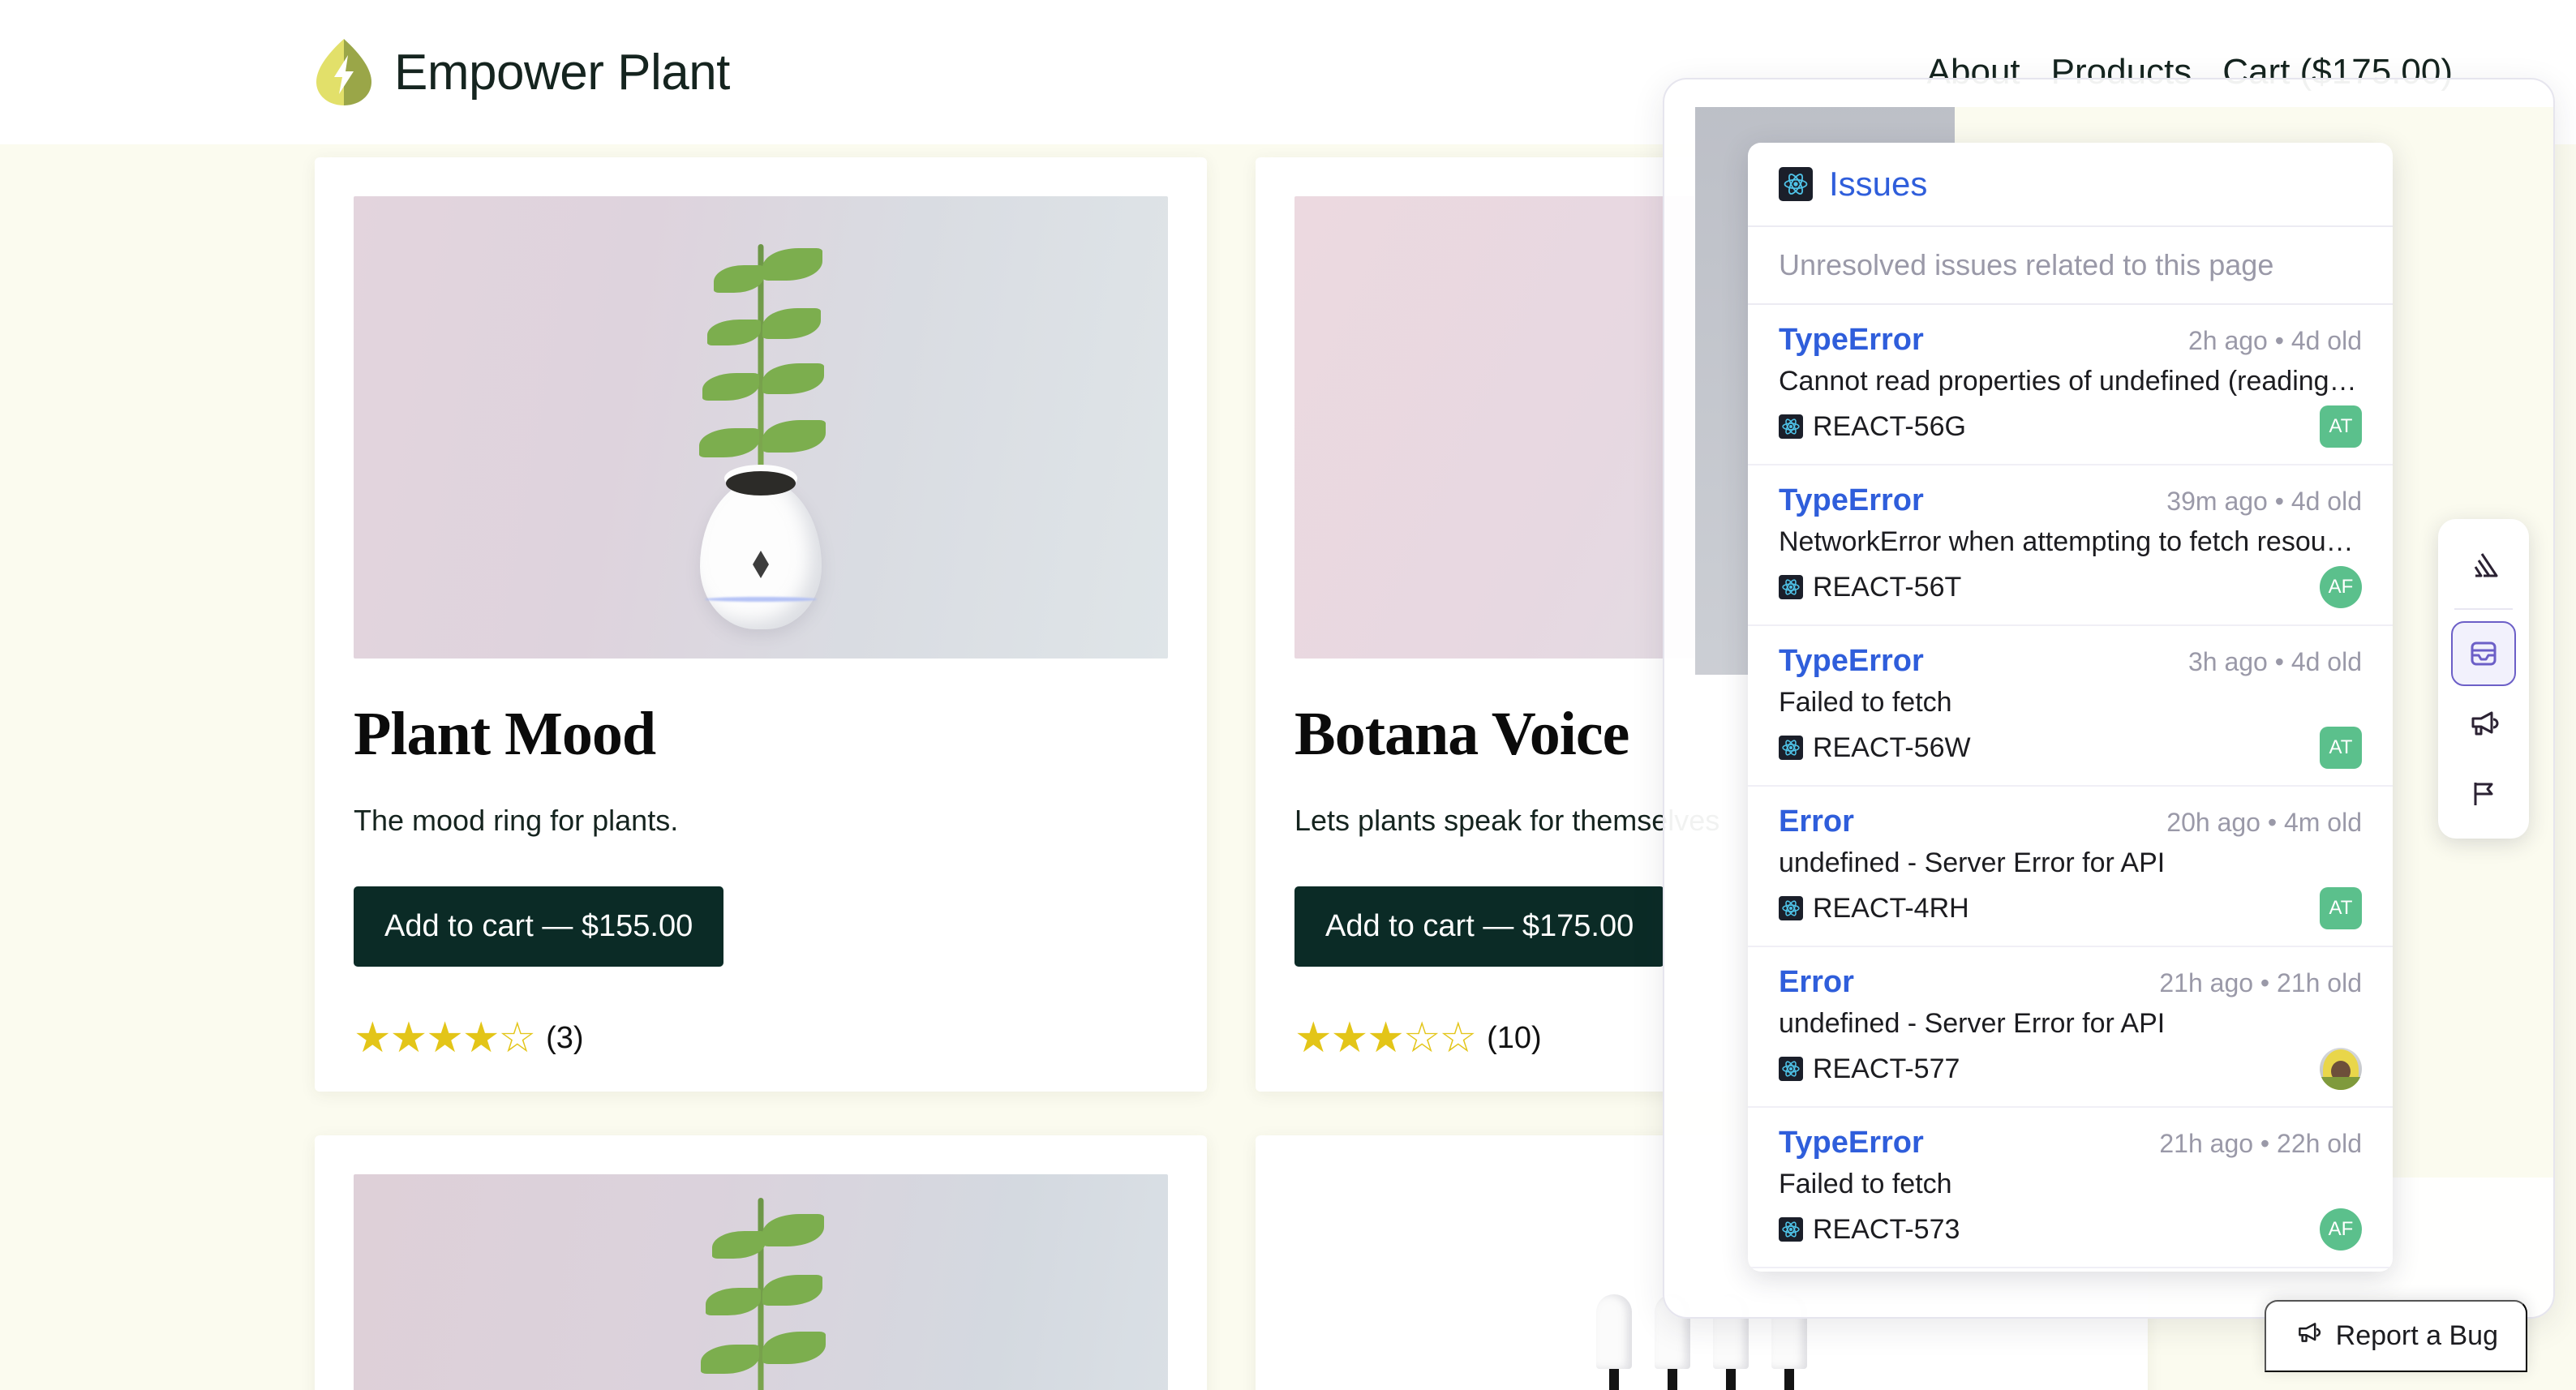 The width and height of the screenshot is (2576, 1390). I want to click on issue-age: 2h ago • 4d old, so click(2274, 340).